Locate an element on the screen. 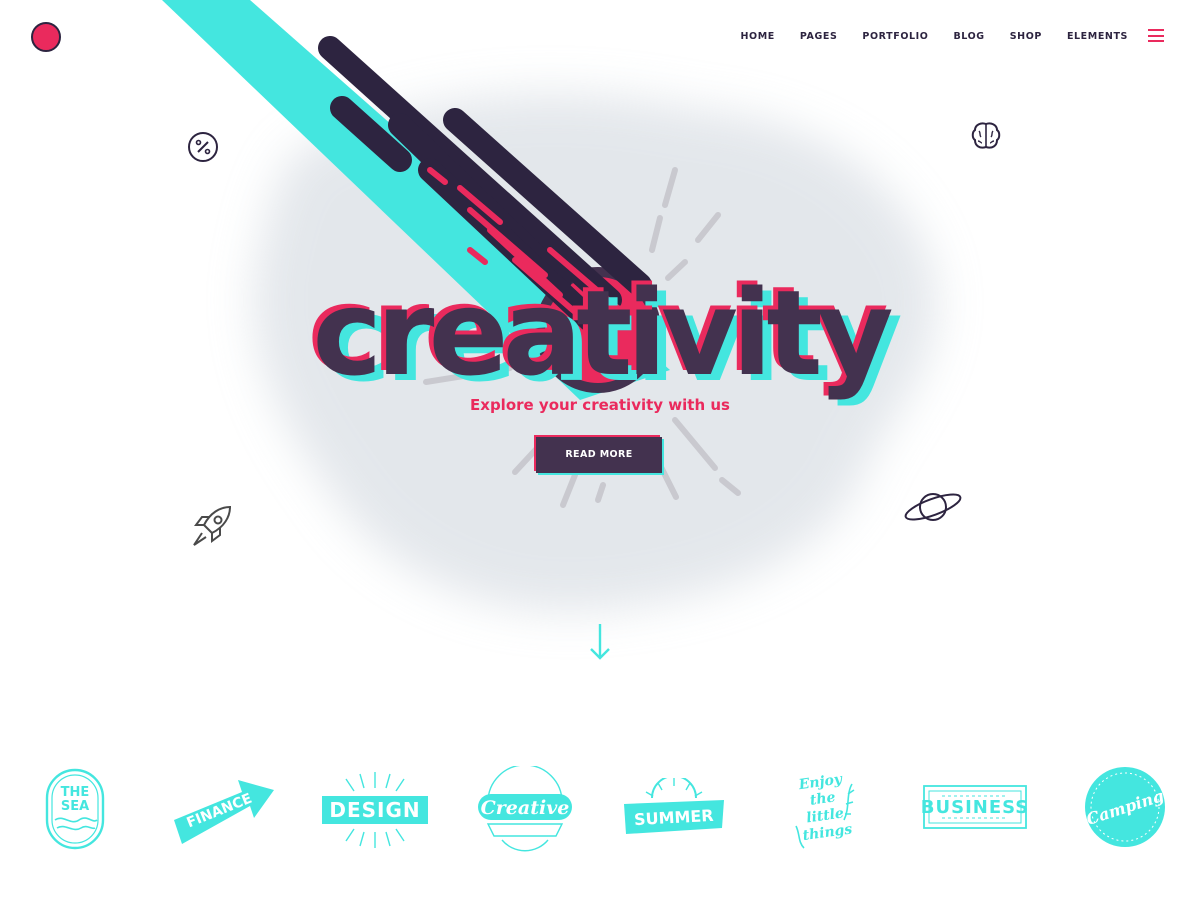  nav-shop: SHOP is located at coordinates (1026, 37).